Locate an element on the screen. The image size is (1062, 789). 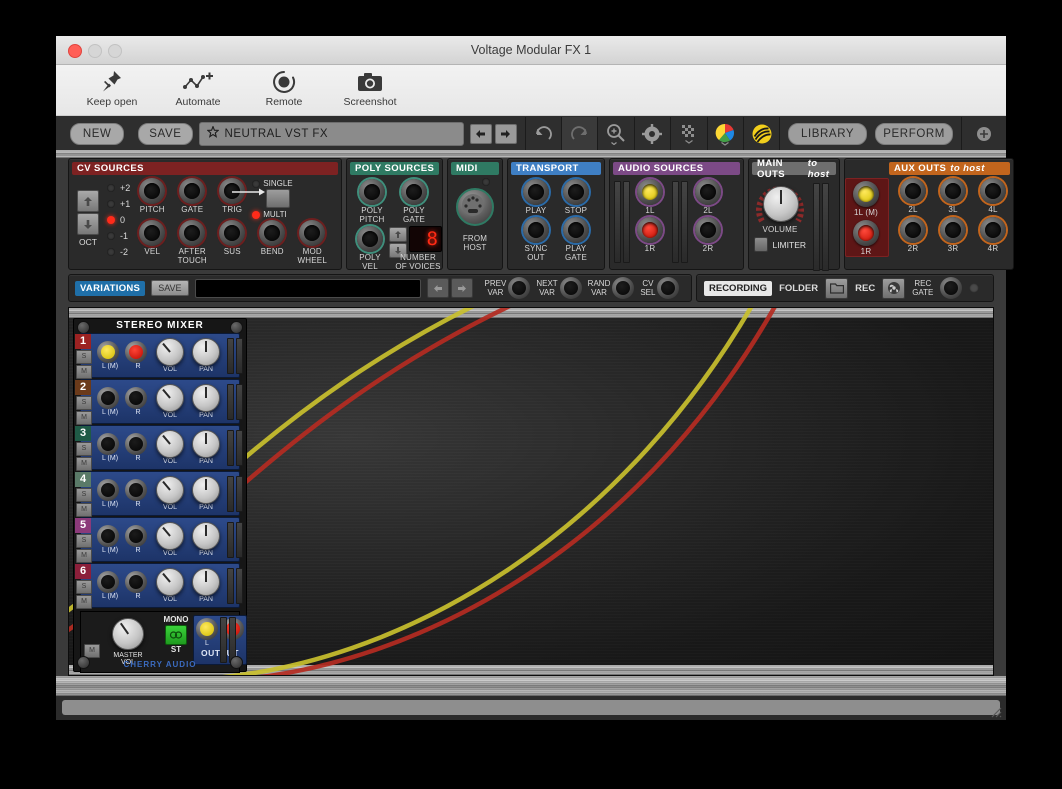
jack-aux-3l: 3L is located at coordinates (953, 196).